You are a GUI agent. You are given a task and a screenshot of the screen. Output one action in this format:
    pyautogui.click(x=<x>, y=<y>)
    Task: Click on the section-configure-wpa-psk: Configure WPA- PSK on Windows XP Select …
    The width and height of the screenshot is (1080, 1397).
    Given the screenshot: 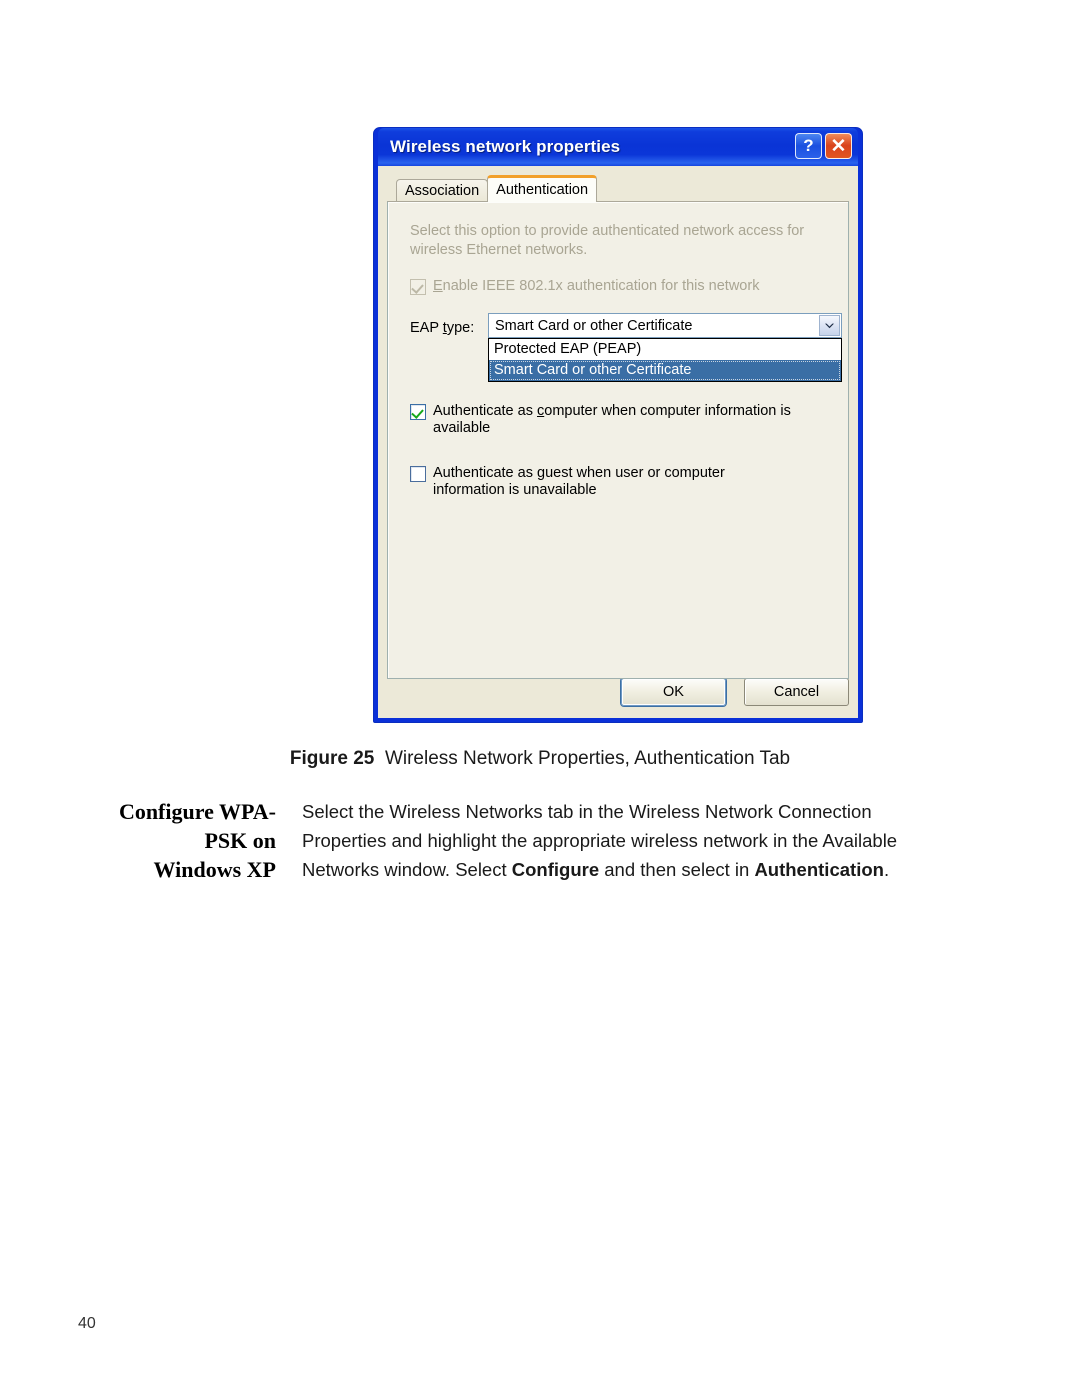 What is the action you would take?
    pyautogui.click(x=503, y=840)
    